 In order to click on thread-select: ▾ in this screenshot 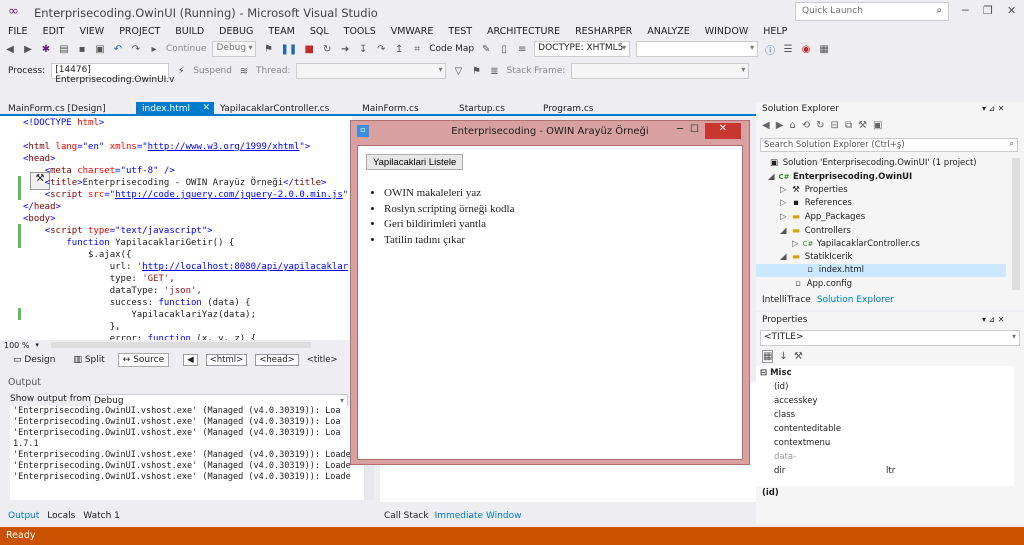, I will do `click(371, 71)`.